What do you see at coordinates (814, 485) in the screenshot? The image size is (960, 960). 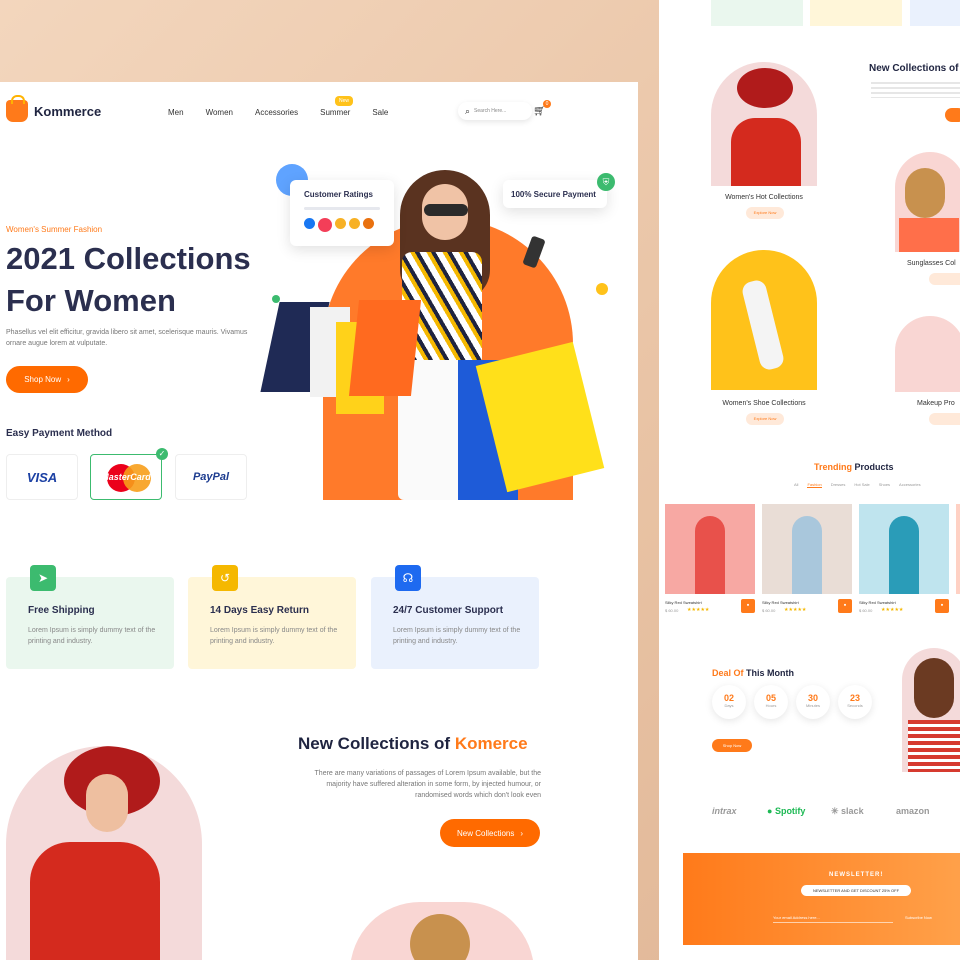 I see `tab-fashion: Fashion` at bounding box center [814, 485].